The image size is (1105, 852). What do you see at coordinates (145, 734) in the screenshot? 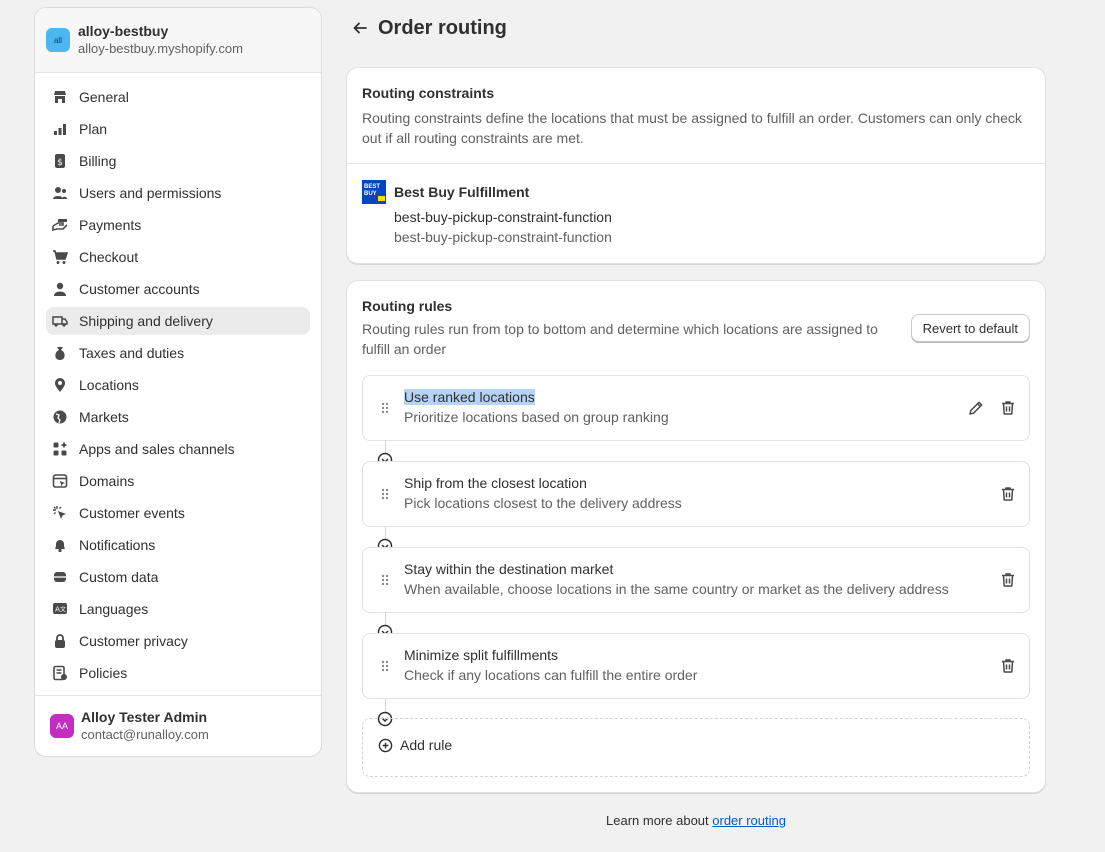
I see `user-email: contact@runalloy.com` at bounding box center [145, 734].